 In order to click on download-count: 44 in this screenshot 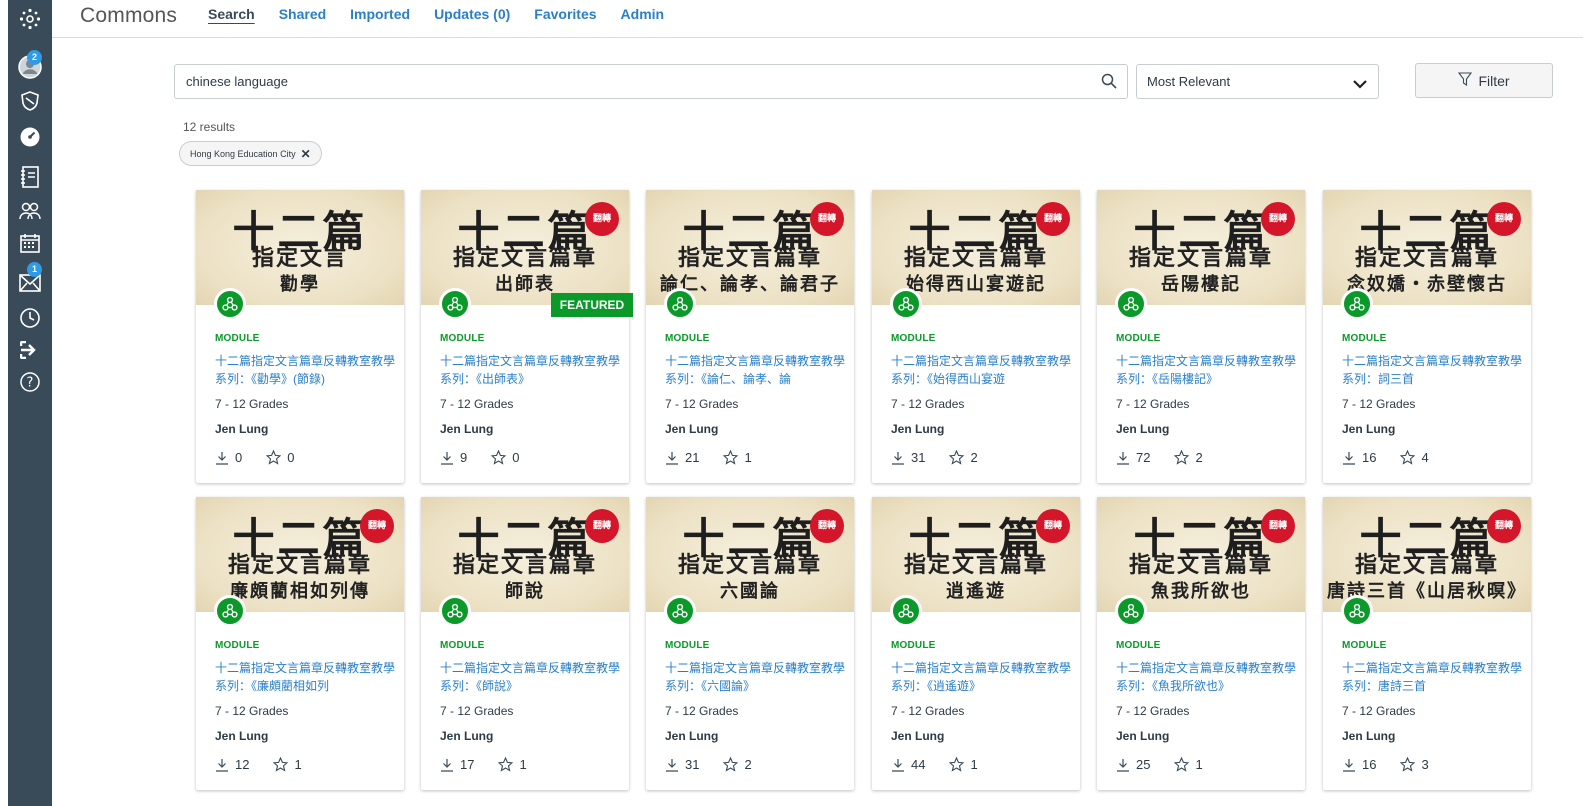, I will do `click(918, 764)`.